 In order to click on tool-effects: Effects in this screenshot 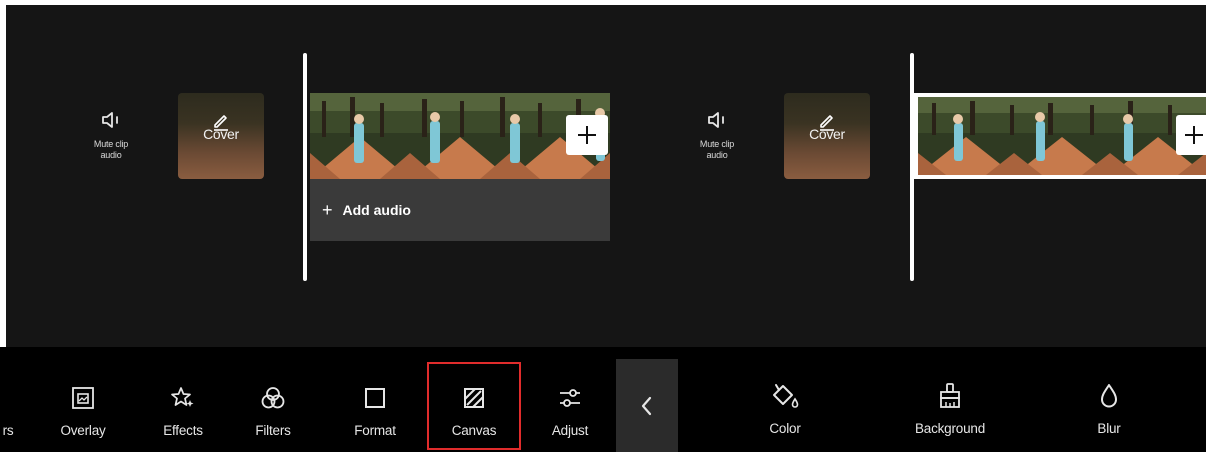, I will do `click(183, 399)`.